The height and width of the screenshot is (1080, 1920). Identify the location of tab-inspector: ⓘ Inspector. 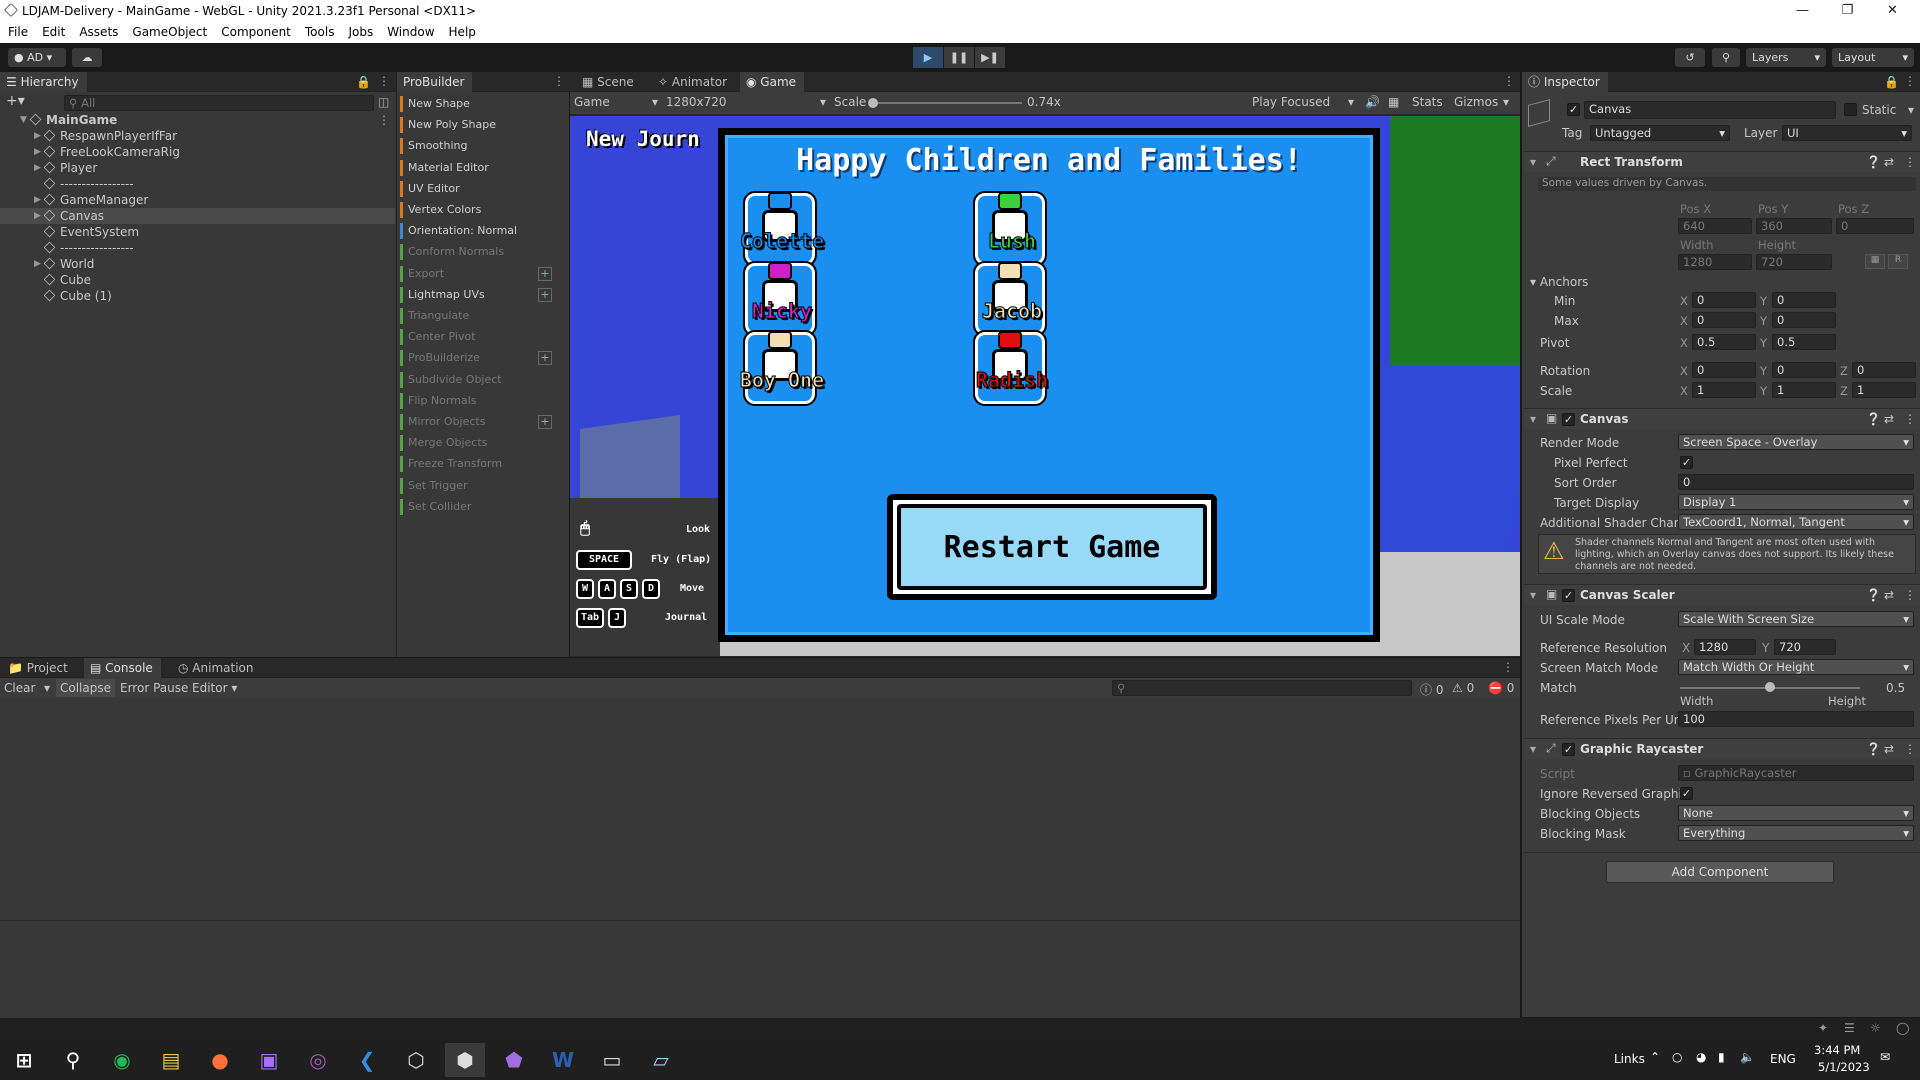
(1565, 82).